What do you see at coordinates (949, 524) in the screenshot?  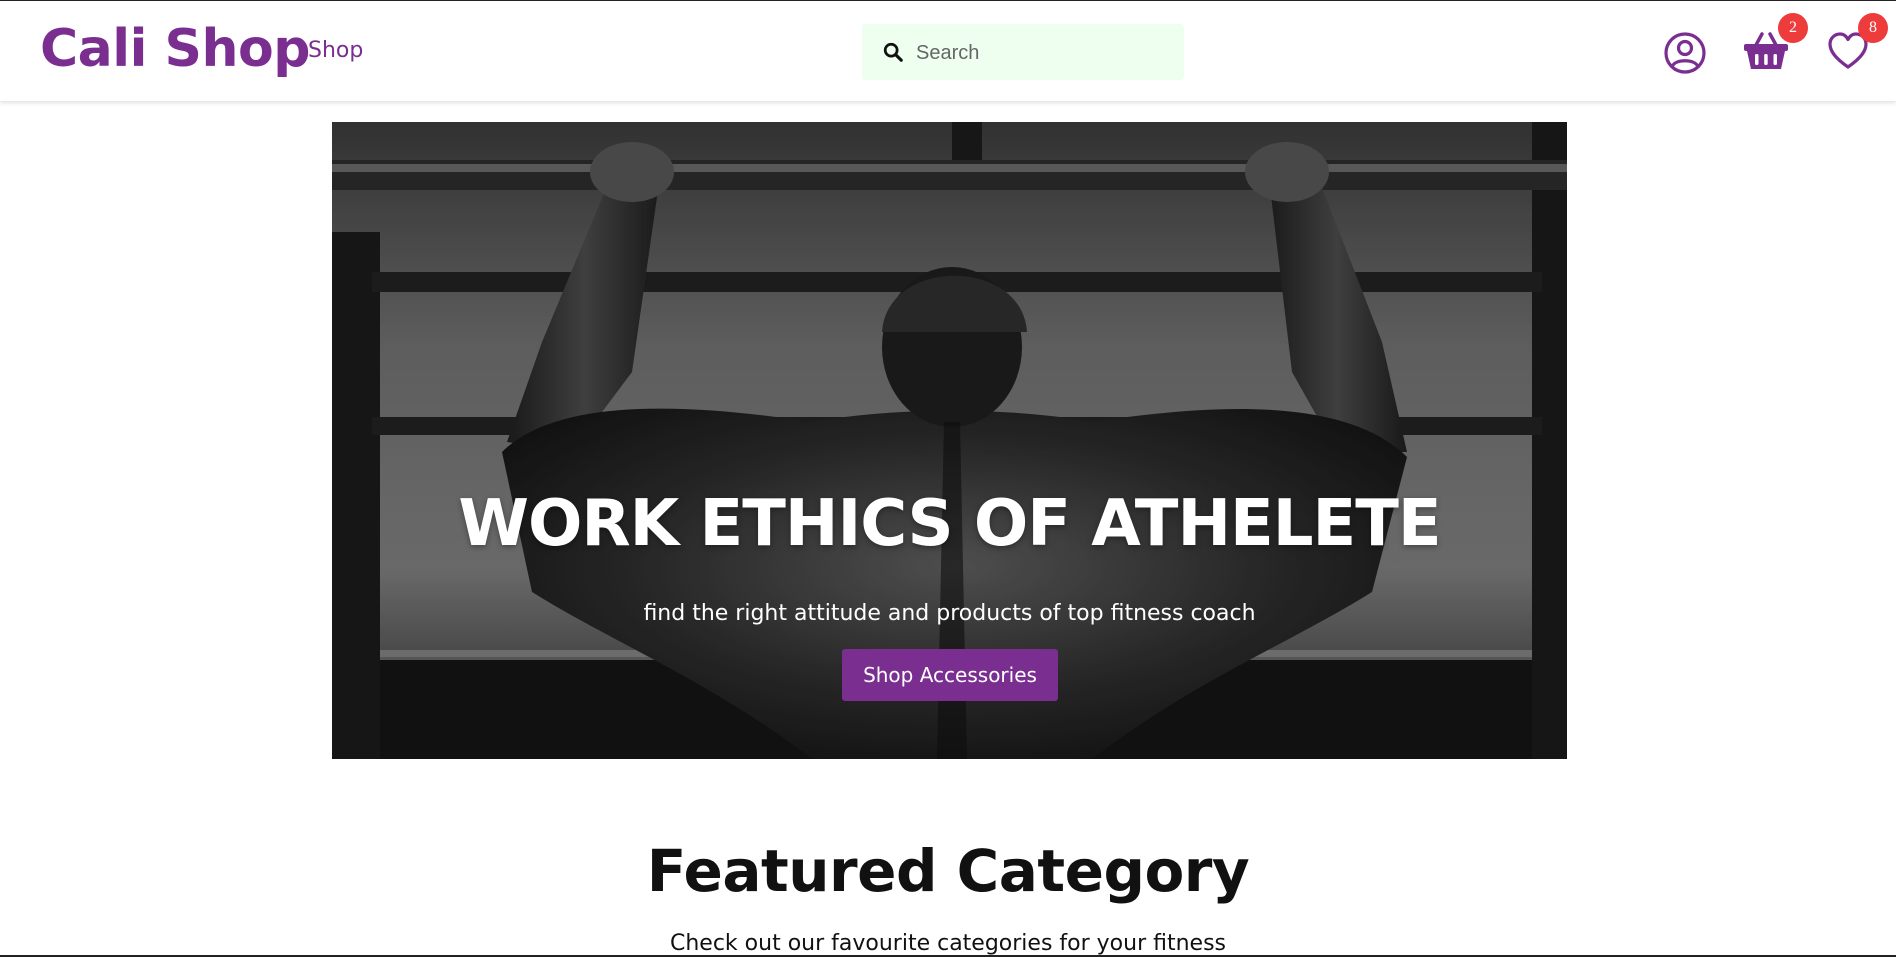 I see `hero-title: WORK ETHICS OF ATHELETE` at bounding box center [949, 524].